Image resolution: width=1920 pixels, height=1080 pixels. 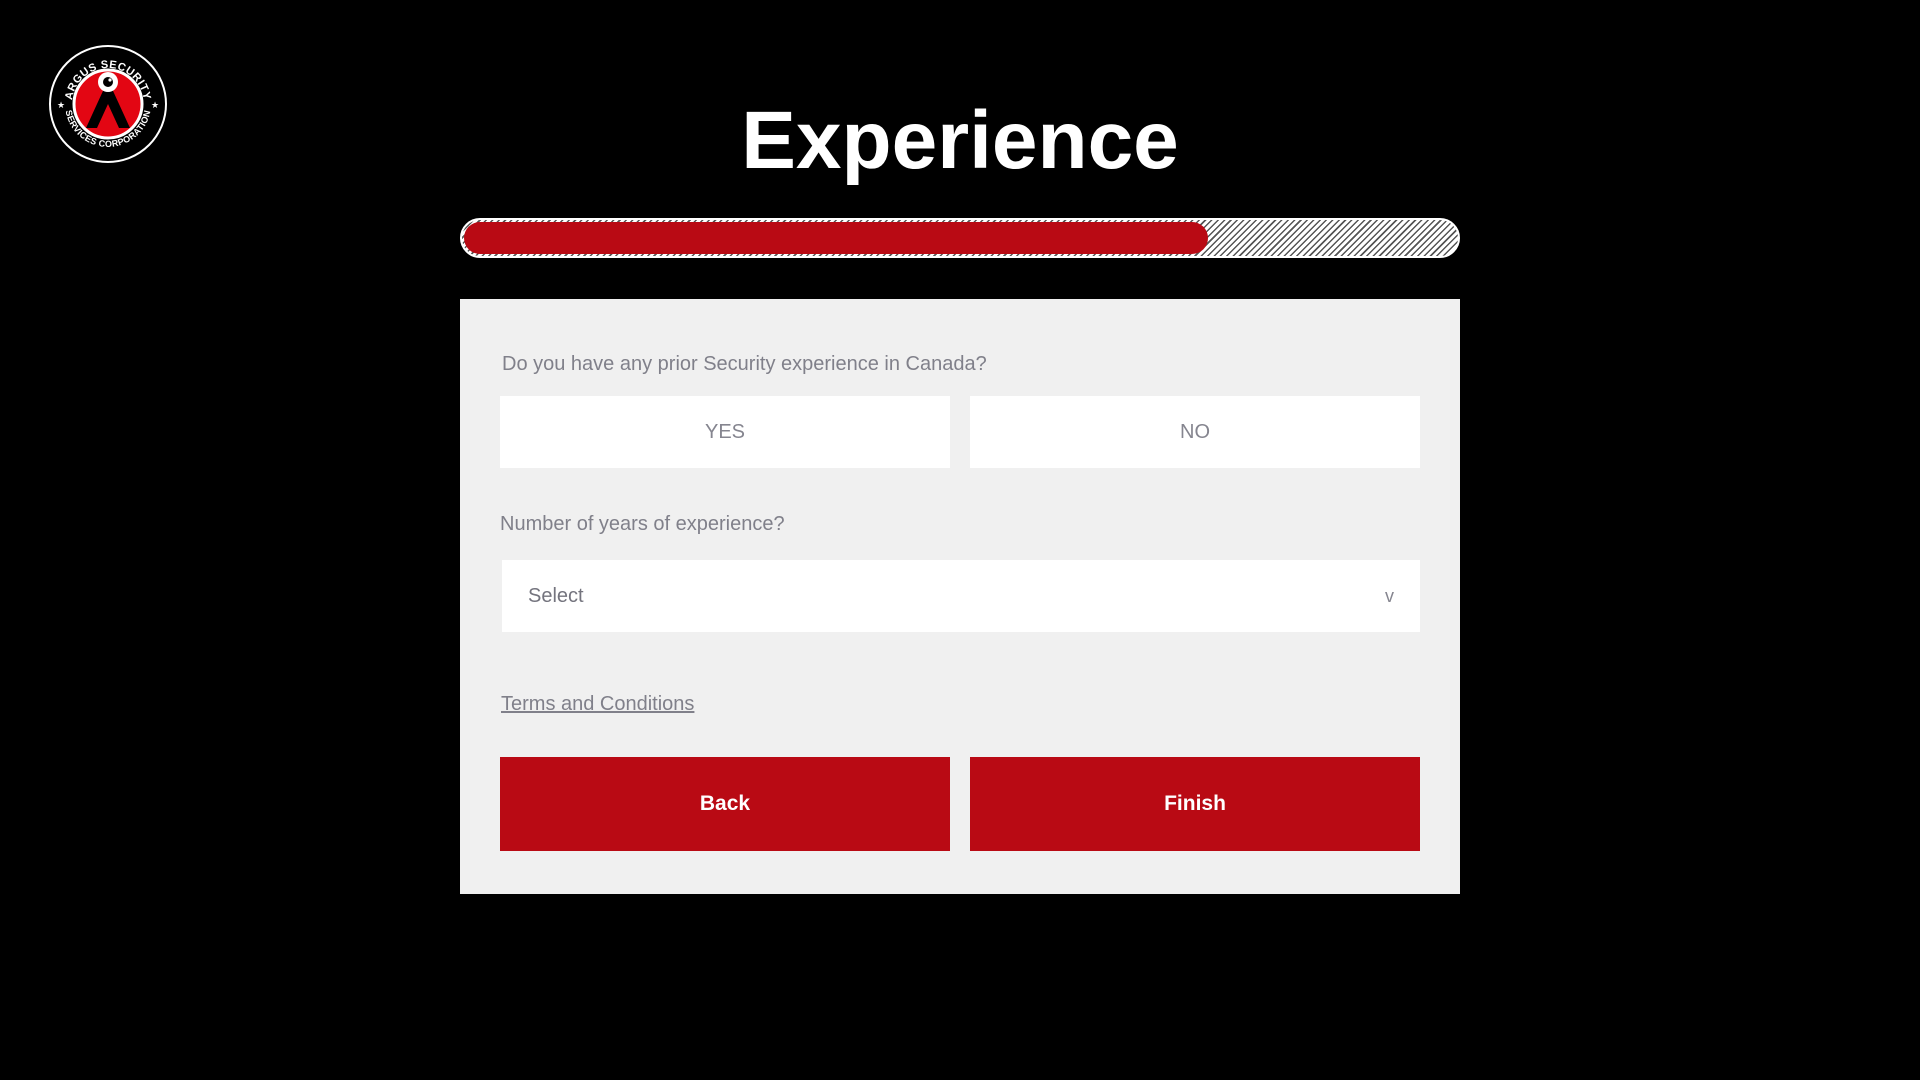 I want to click on page-title: Experience, so click(x=960, y=140).